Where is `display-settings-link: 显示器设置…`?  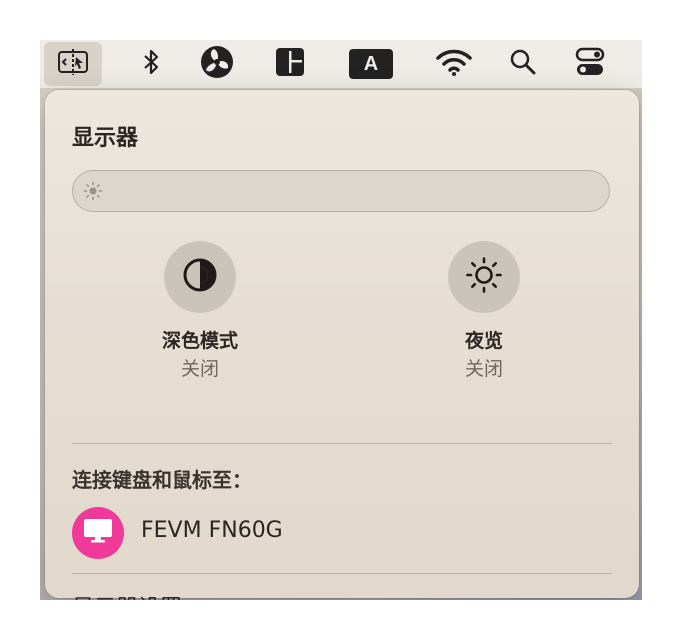 display-settings-link: 显示器设置… is located at coordinates (138, 595).